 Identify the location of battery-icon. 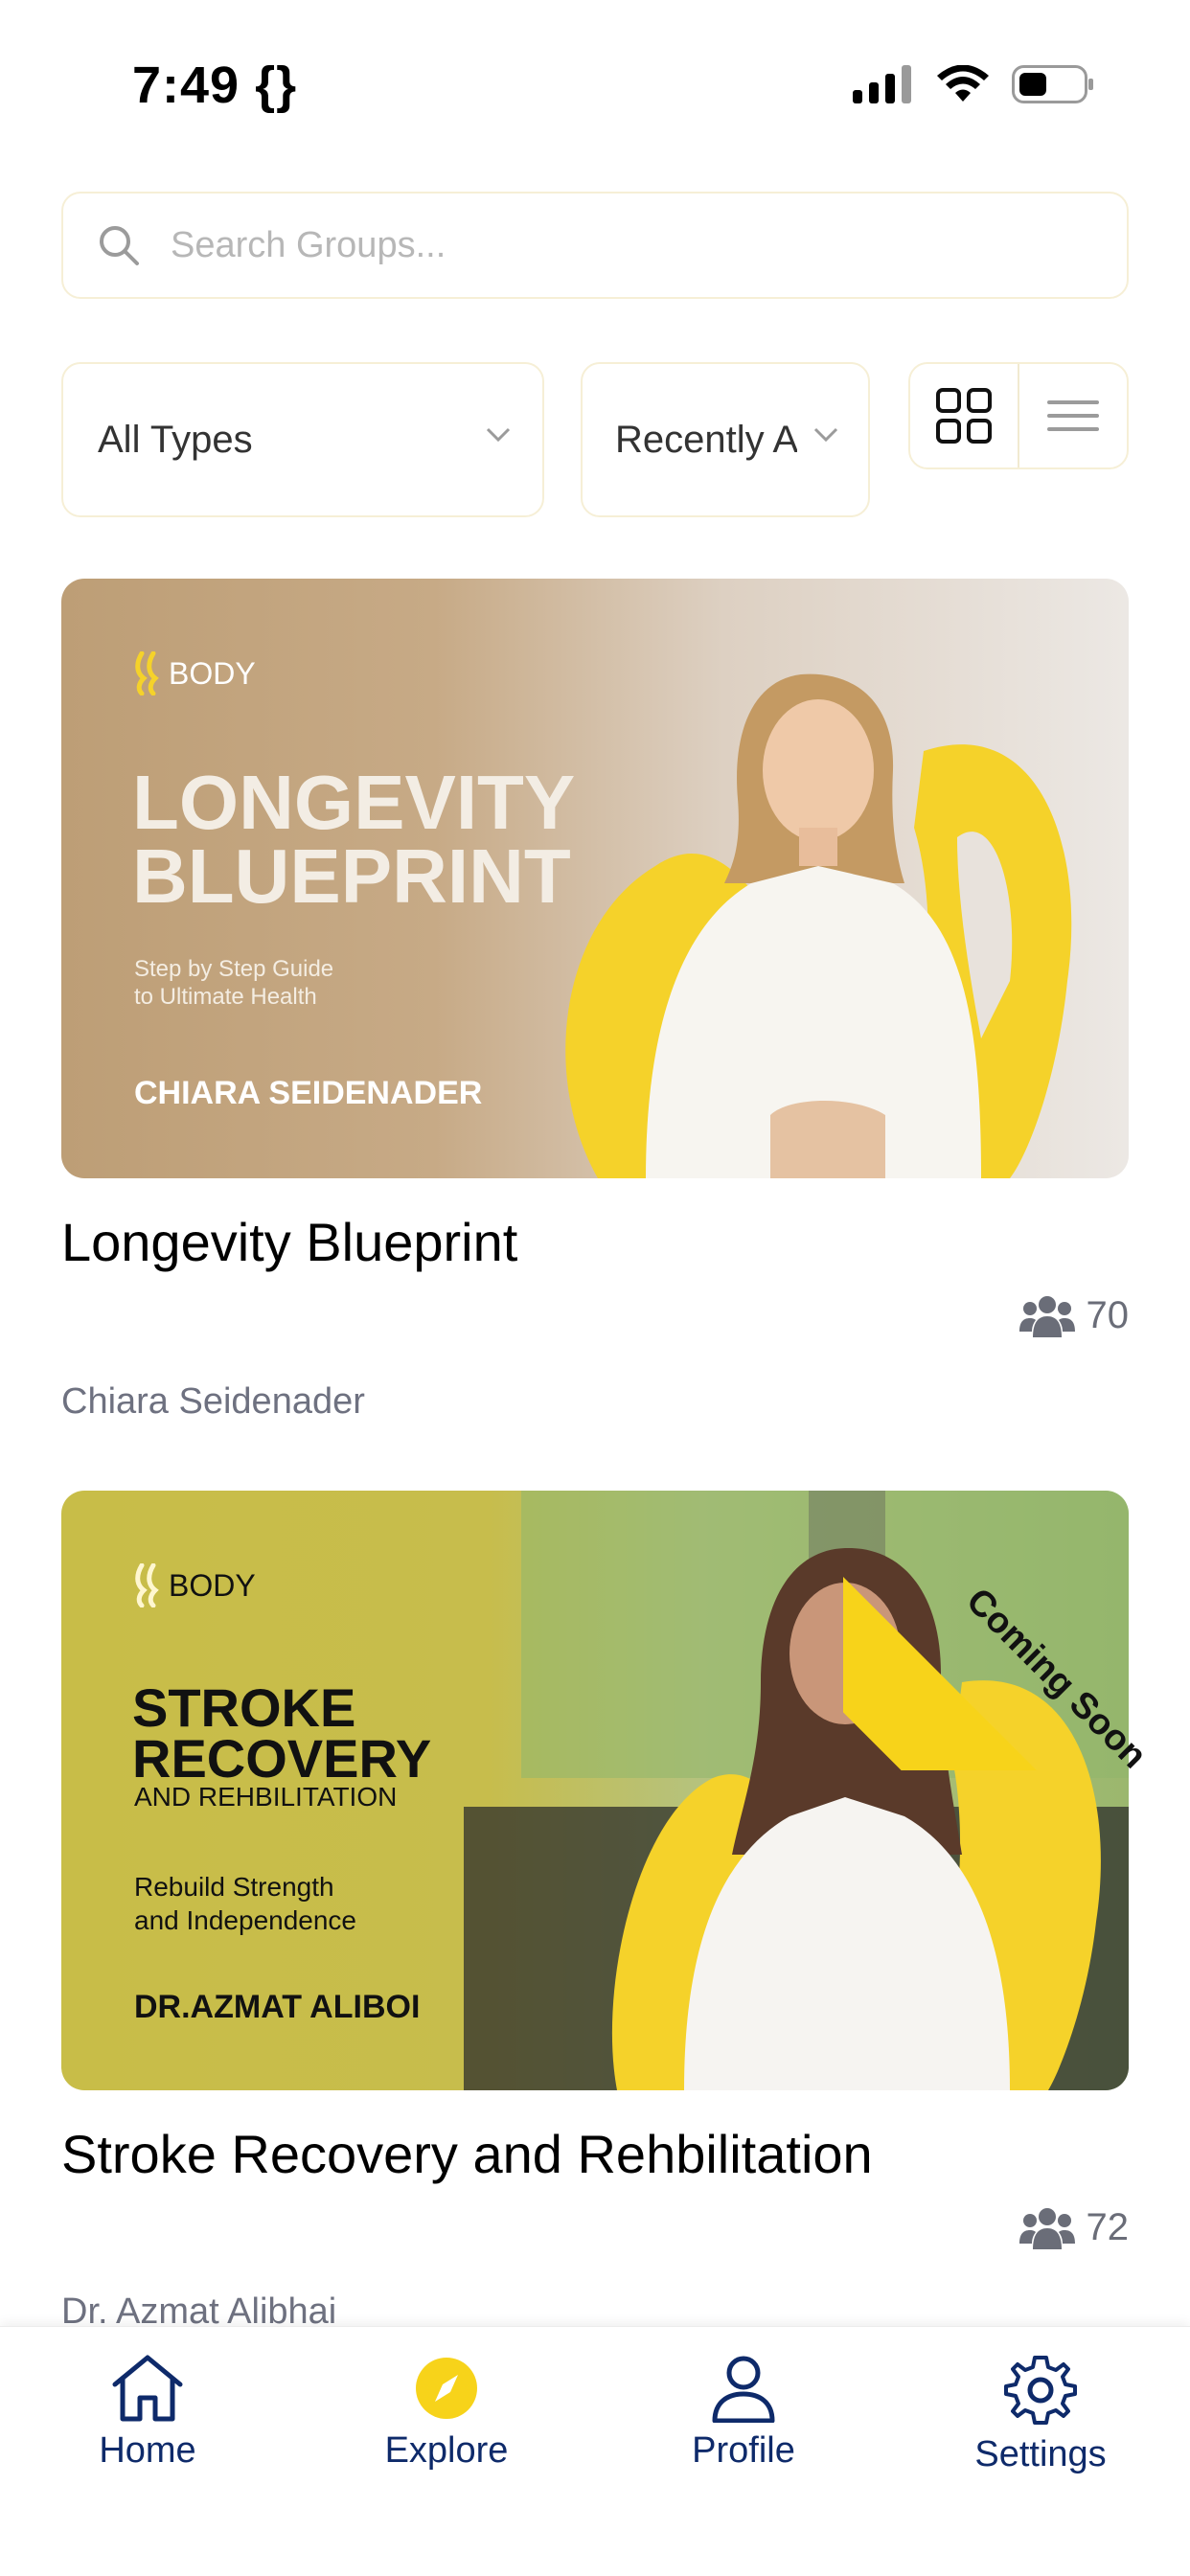
(1052, 84).